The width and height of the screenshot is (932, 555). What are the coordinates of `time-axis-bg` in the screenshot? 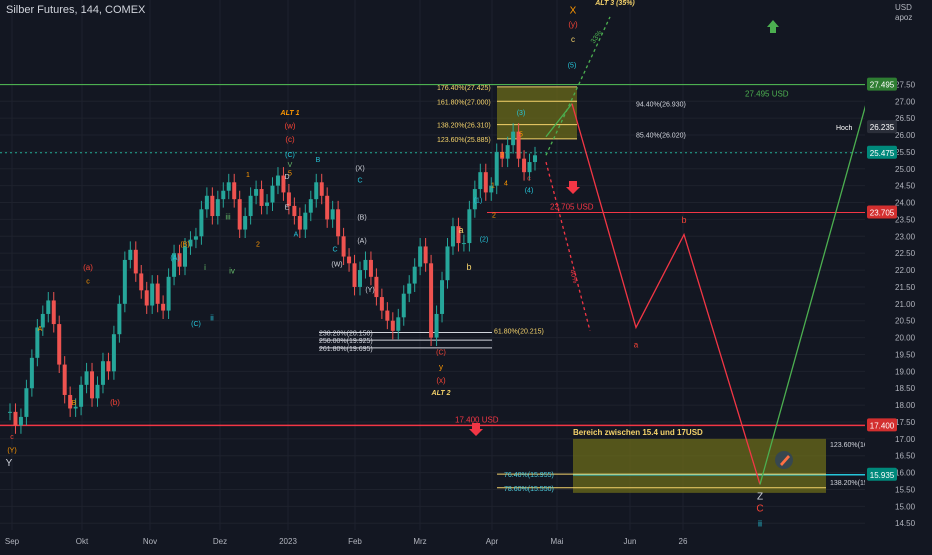 It's located at (466, 541).